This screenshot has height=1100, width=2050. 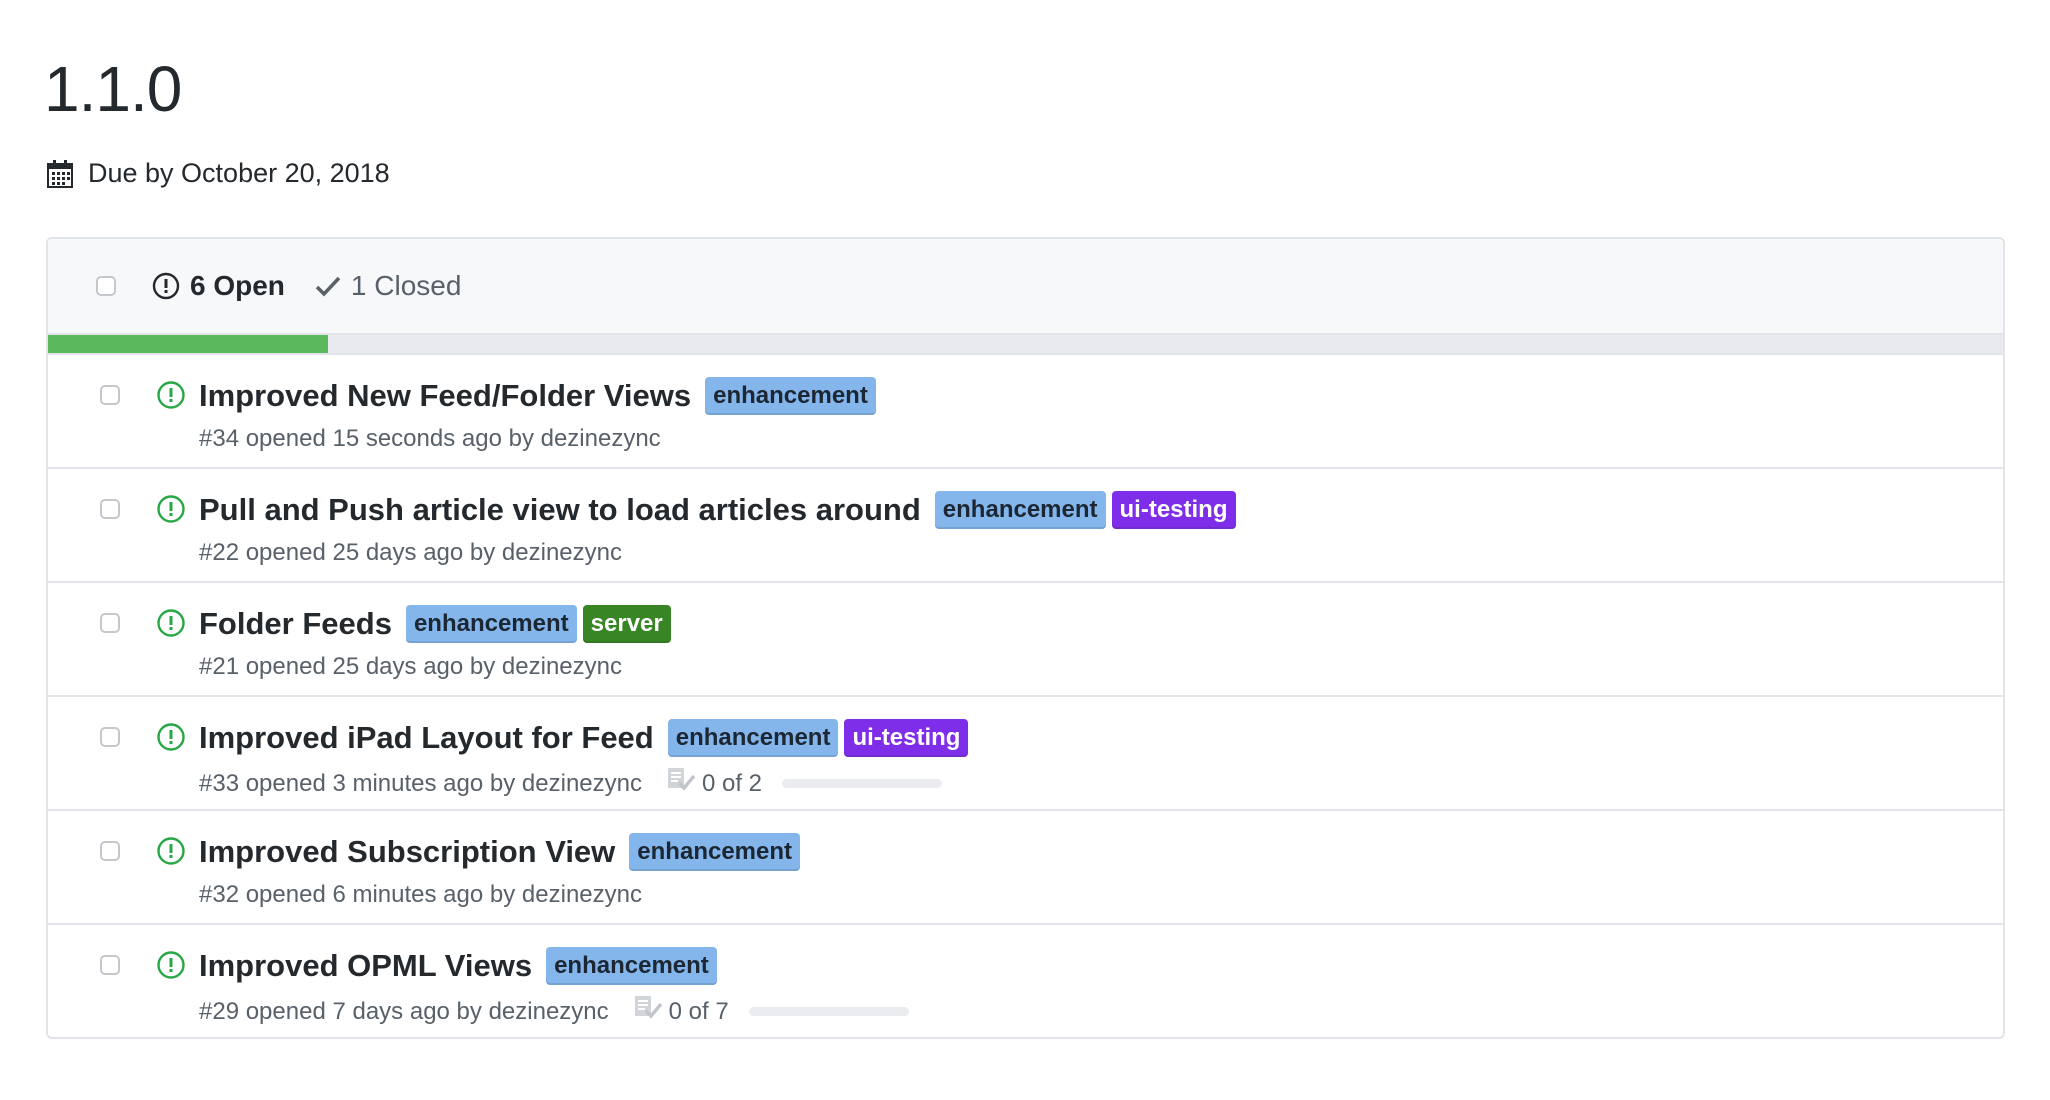 I want to click on closed-count: 1 Closed, so click(x=406, y=285).